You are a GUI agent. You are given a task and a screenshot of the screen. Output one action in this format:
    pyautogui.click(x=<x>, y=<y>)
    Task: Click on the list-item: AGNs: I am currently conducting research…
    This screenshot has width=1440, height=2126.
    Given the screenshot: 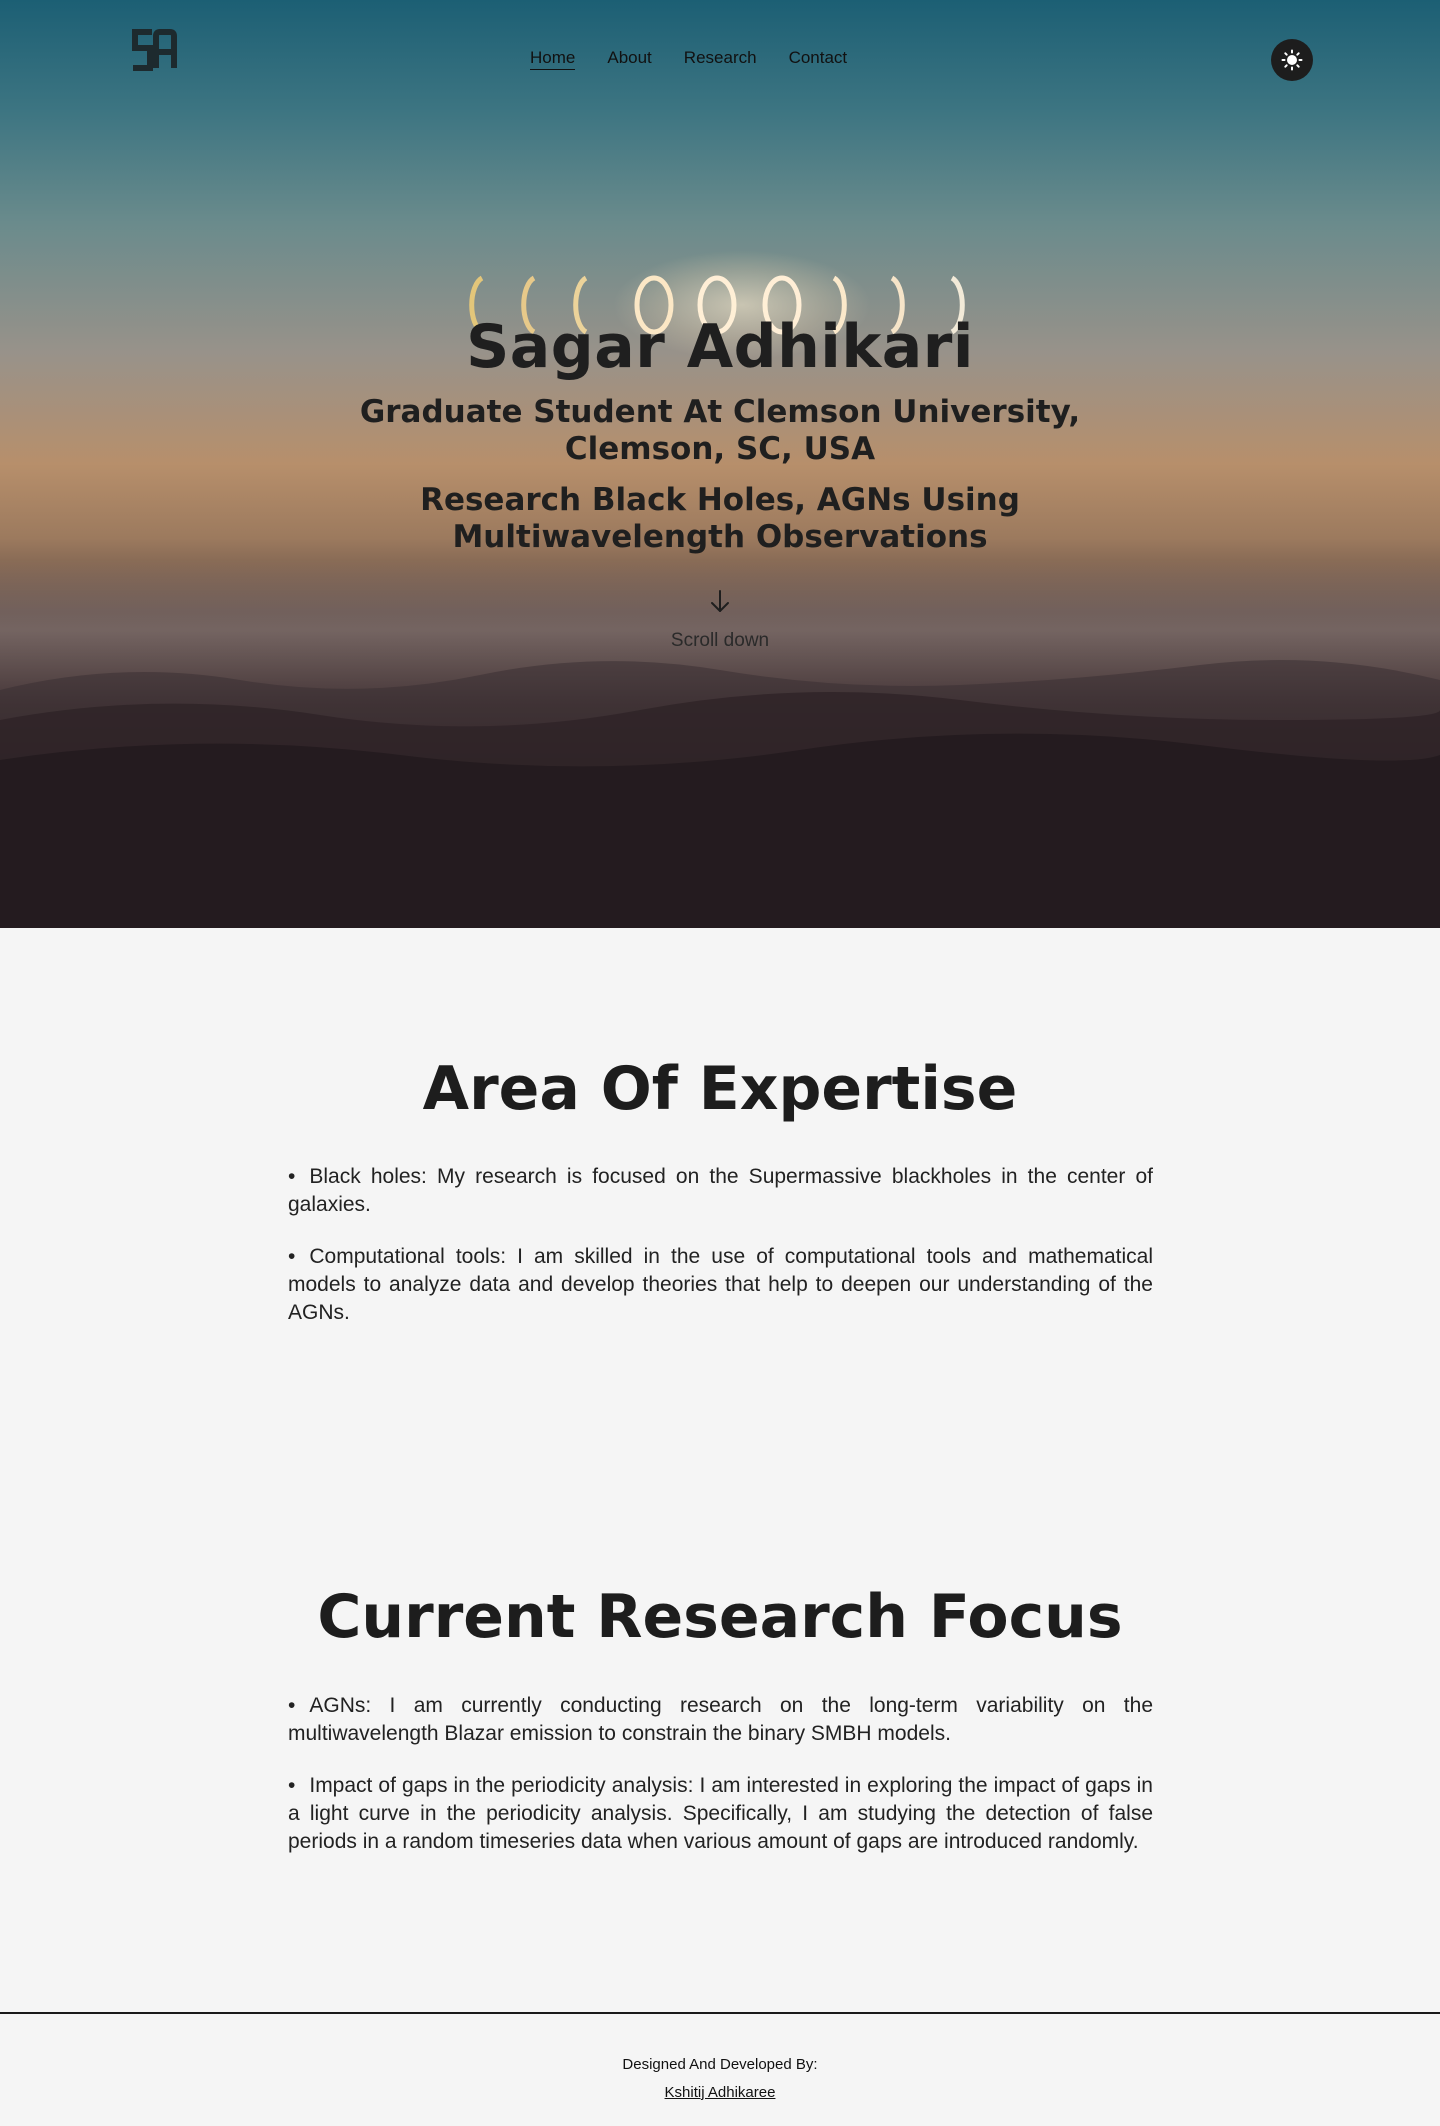 What is the action you would take?
    pyautogui.click(x=720, y=1720)
    